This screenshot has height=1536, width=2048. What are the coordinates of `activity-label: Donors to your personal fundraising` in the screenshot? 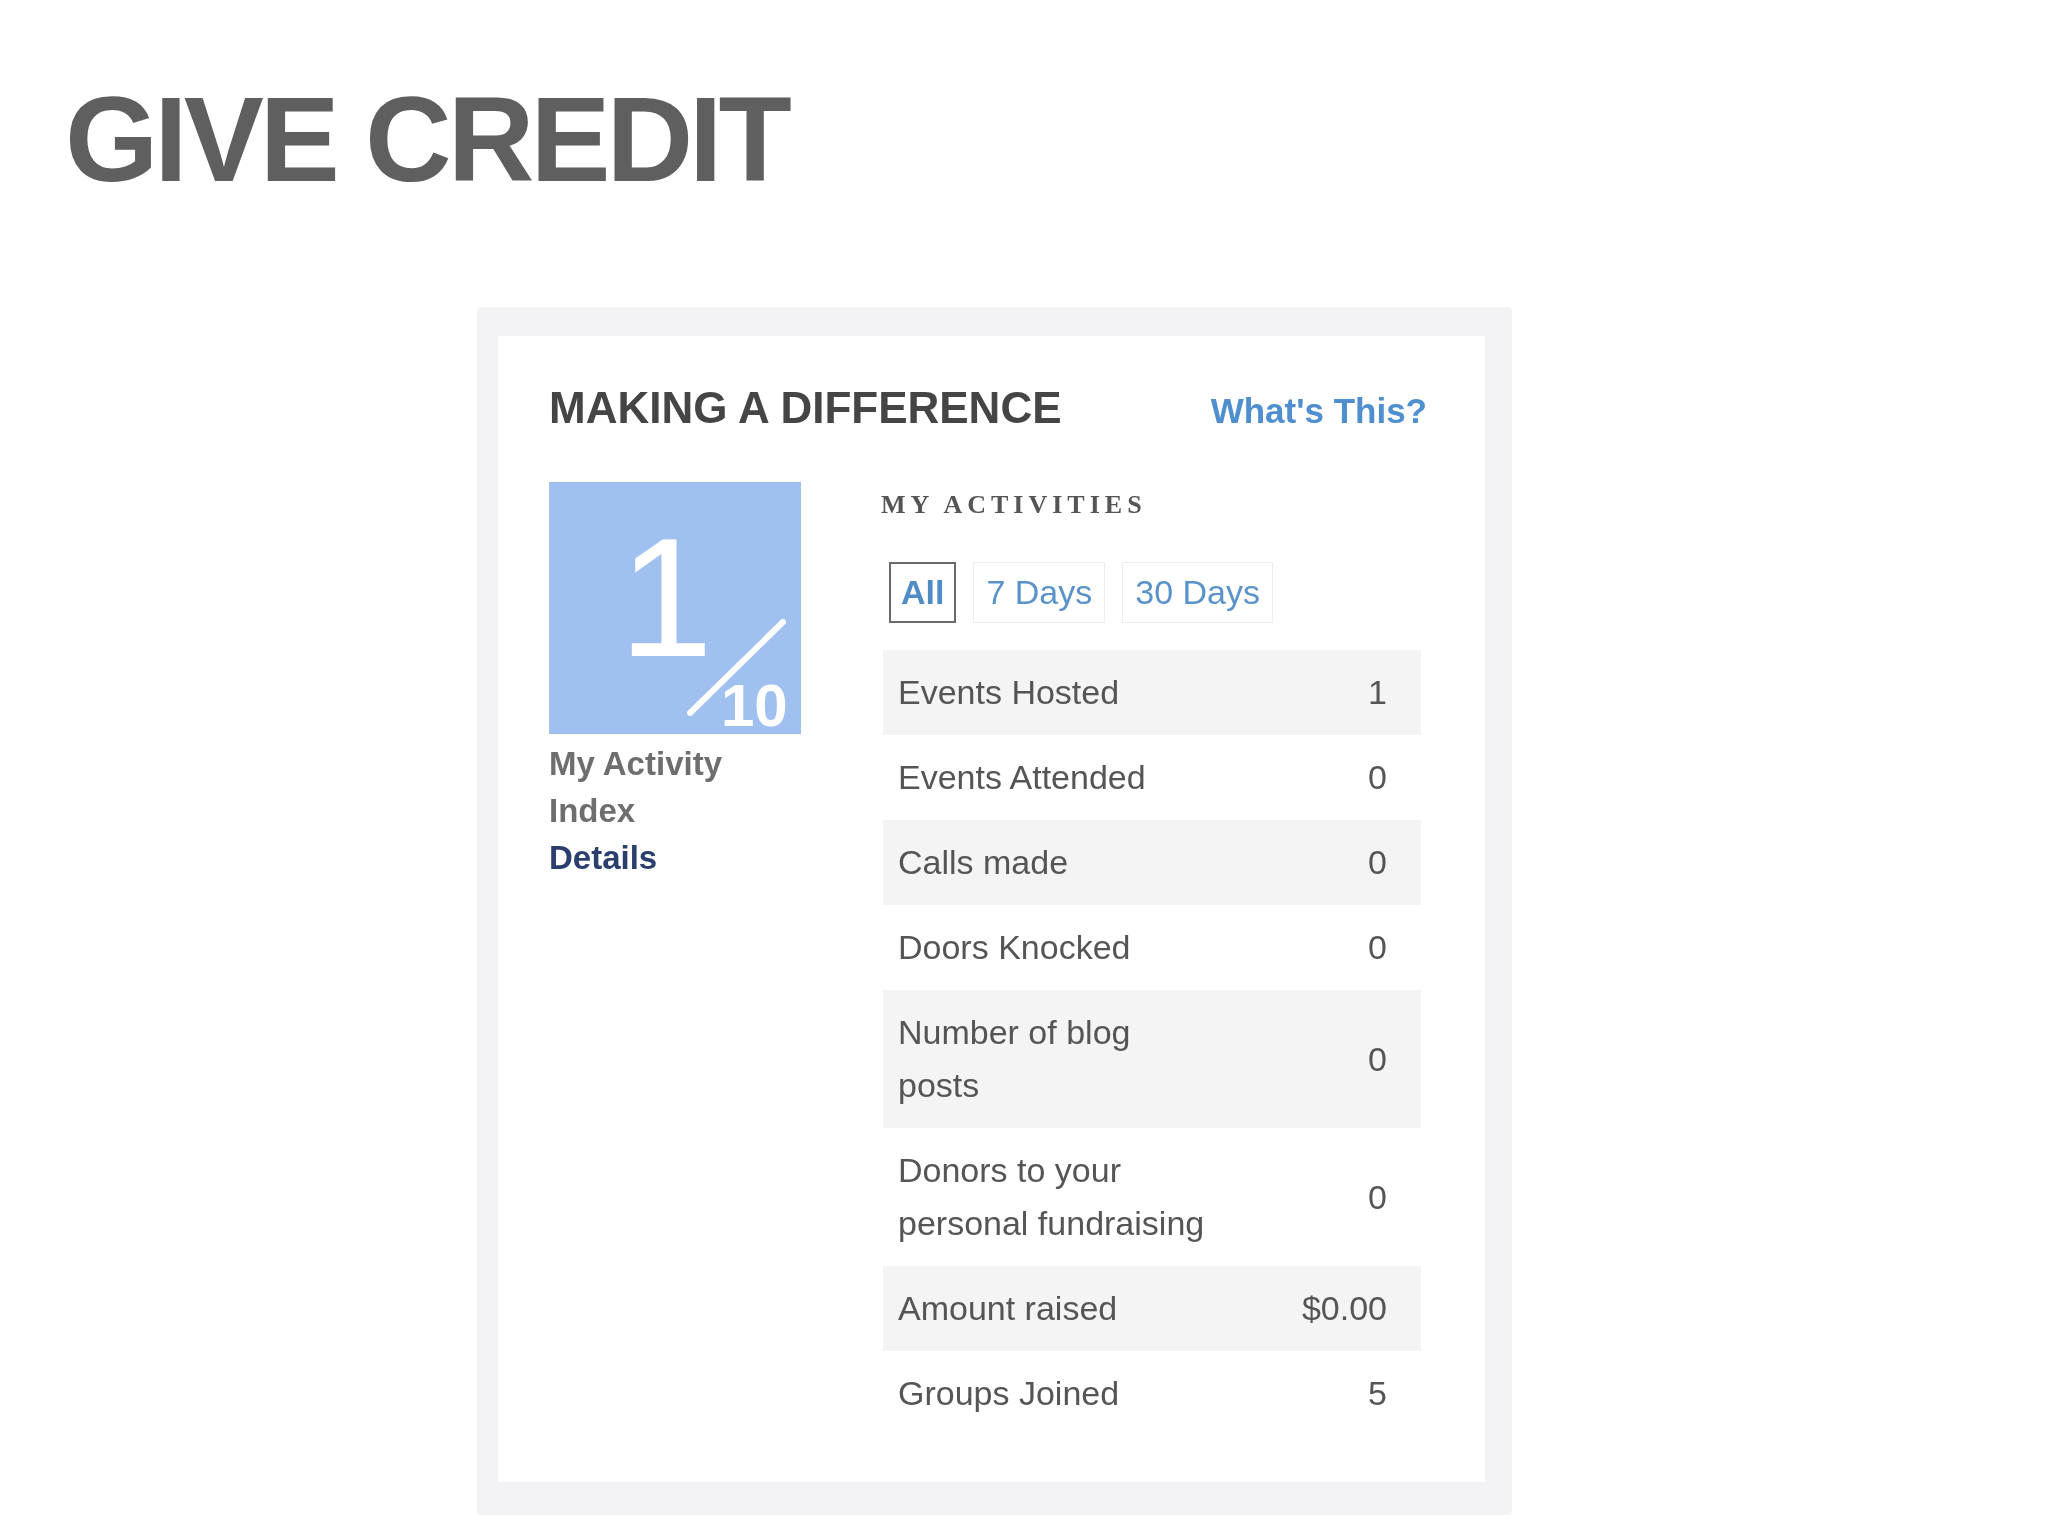 It's located at (1052, 1197).